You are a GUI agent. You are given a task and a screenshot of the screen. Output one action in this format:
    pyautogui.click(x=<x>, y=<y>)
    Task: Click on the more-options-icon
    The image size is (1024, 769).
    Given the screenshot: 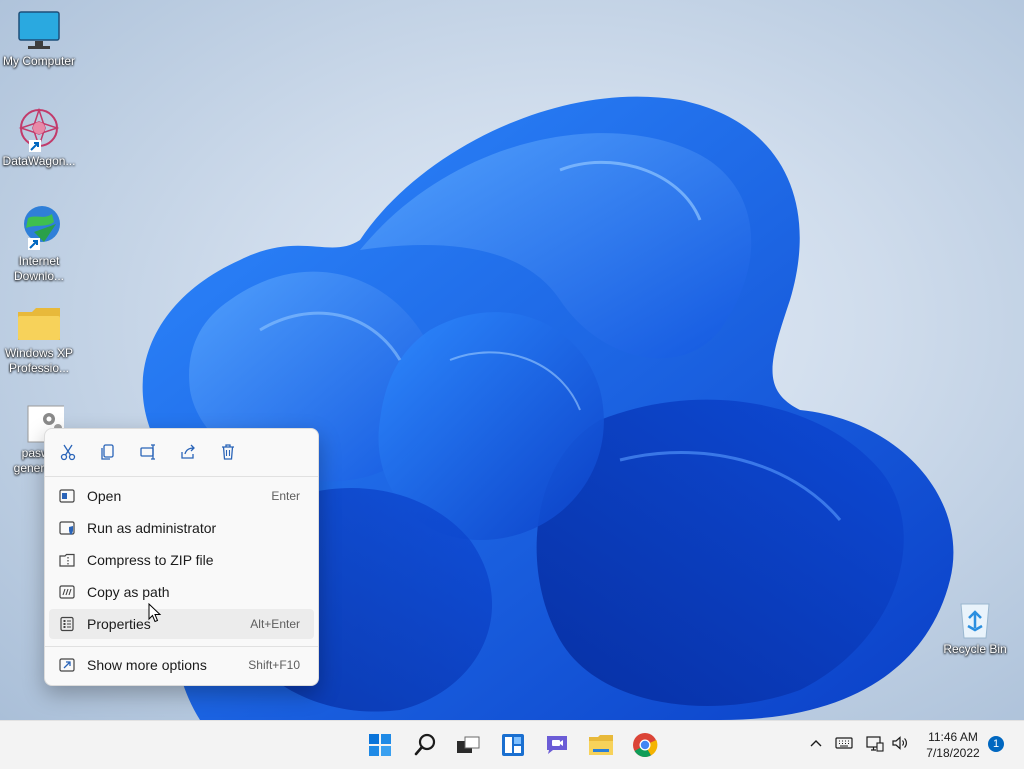 What is the action you would take?
    pyautogui.click(x=67, y=665)
    